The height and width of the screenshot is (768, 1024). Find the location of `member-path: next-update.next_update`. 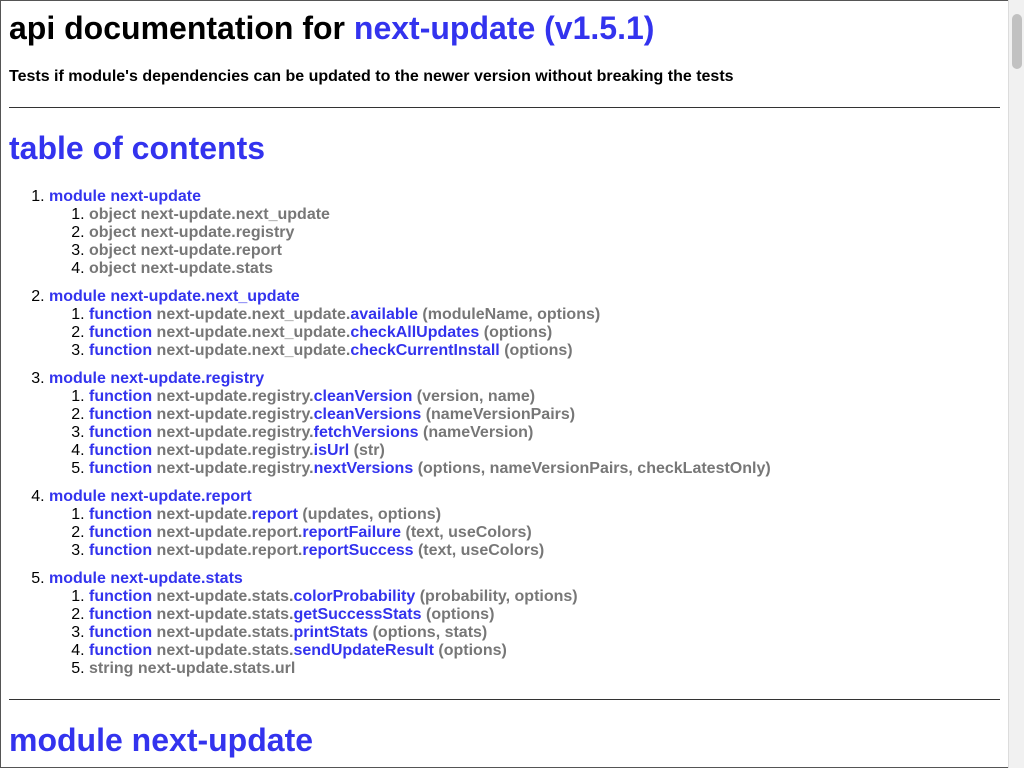

member-path: next-update.next_update is located at coordinates (235, 214).